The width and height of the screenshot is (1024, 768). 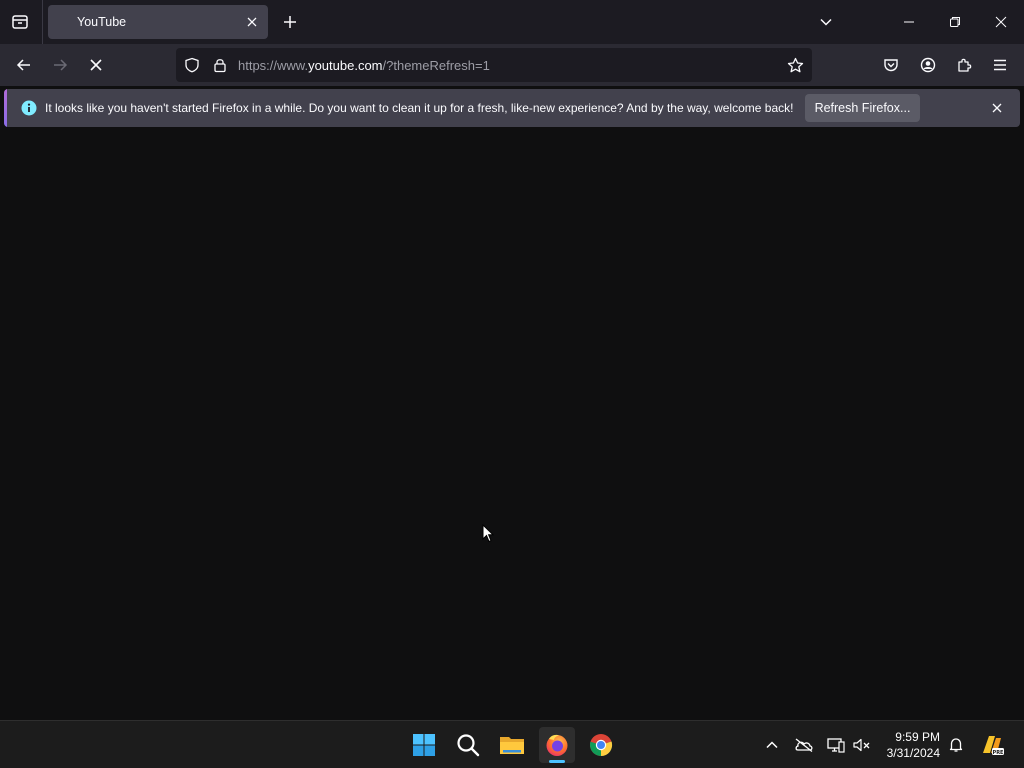 What do you see at coordinates (494, 65) in the screenshot?
I see `address-bar: https://www.youtube.com/?themeRefresh=1` at bounding box center [494, 65].